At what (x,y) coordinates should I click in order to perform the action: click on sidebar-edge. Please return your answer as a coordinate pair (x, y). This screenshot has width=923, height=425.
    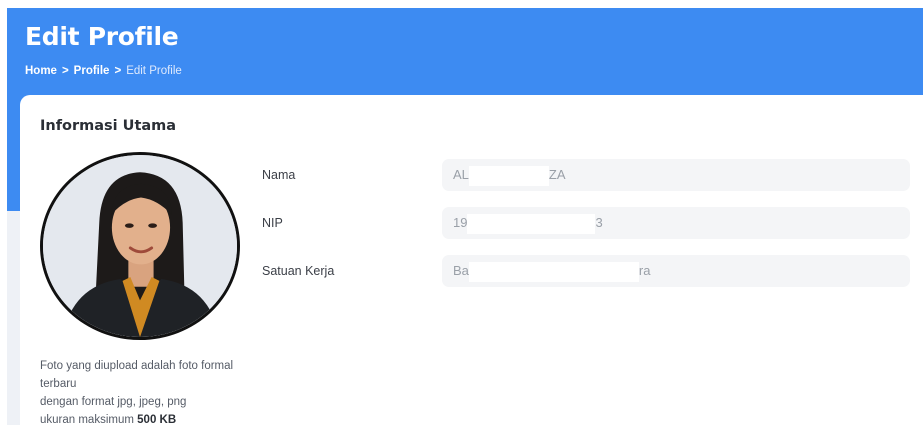
    Looking at the image, I should click on (13, 318).